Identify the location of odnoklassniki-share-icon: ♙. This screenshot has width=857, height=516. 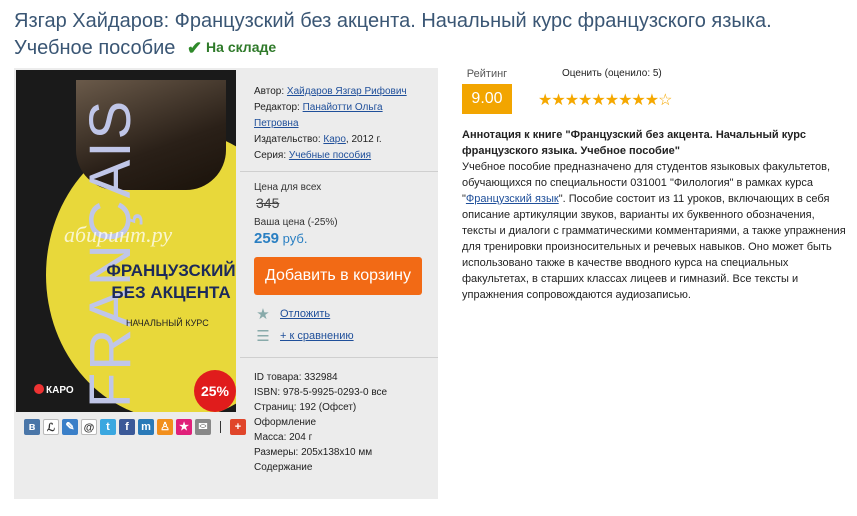
(165, 427).